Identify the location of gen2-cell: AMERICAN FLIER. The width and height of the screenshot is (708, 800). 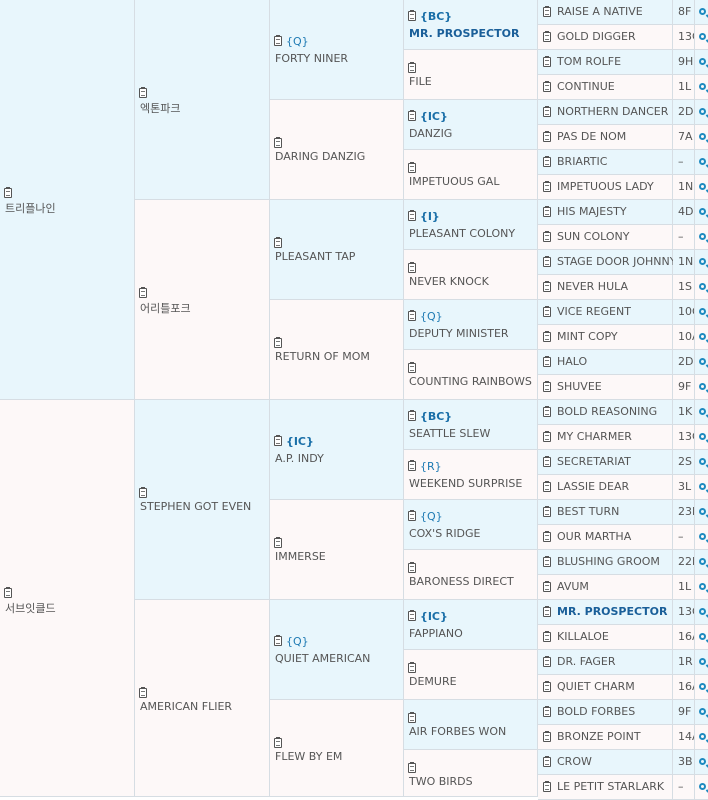
(202, 698).